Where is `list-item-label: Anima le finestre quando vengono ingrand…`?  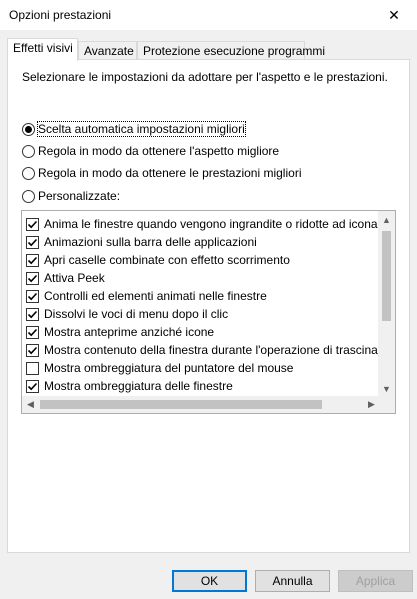
list-item-label: Anima le finestre quando vengono ingrand… is located at coordinates (211, 224).